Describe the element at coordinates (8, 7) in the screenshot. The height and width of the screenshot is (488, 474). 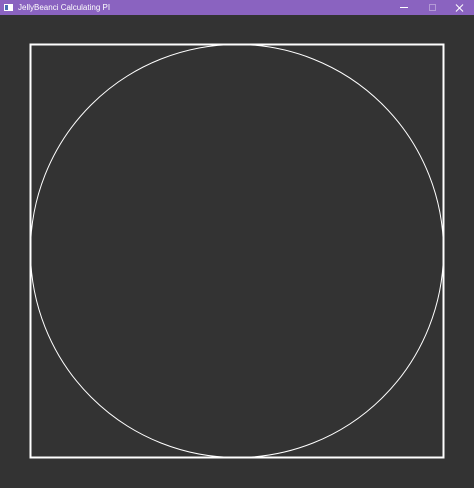
I see `app-icon` at that location.